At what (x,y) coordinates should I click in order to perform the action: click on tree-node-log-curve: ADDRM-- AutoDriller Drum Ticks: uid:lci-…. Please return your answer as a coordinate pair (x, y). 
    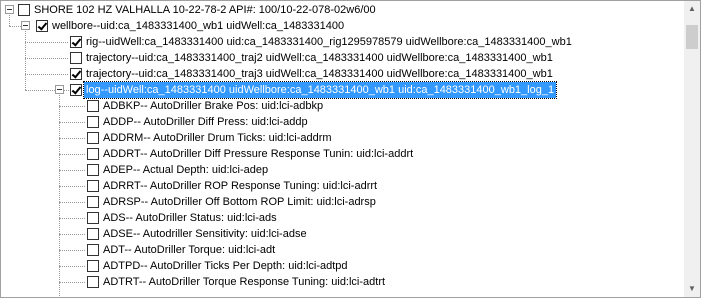
    Looking at the image, I should click on (343, 138).